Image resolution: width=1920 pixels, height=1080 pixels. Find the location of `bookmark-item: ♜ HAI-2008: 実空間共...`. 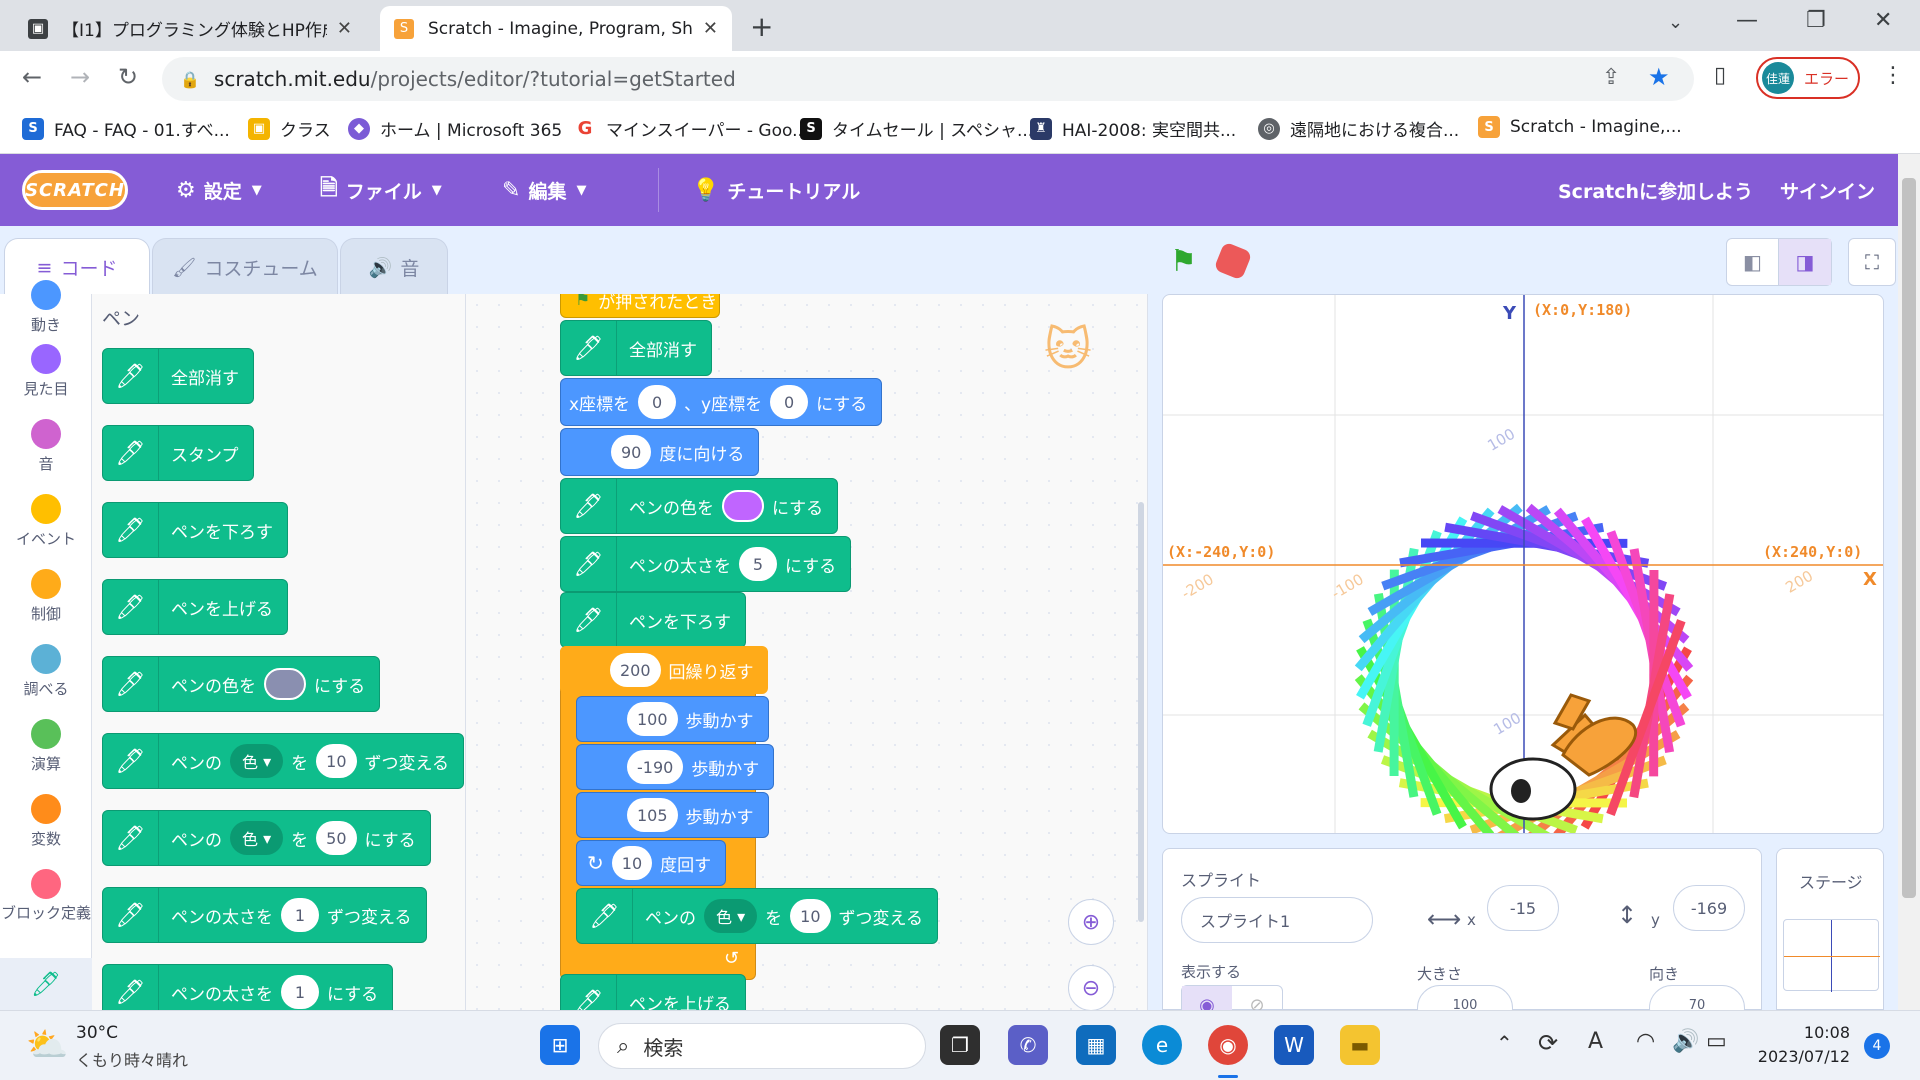

bookmark-item: ♜ HAI-2008: 実空間共... is located at coordinates (1133, 128).